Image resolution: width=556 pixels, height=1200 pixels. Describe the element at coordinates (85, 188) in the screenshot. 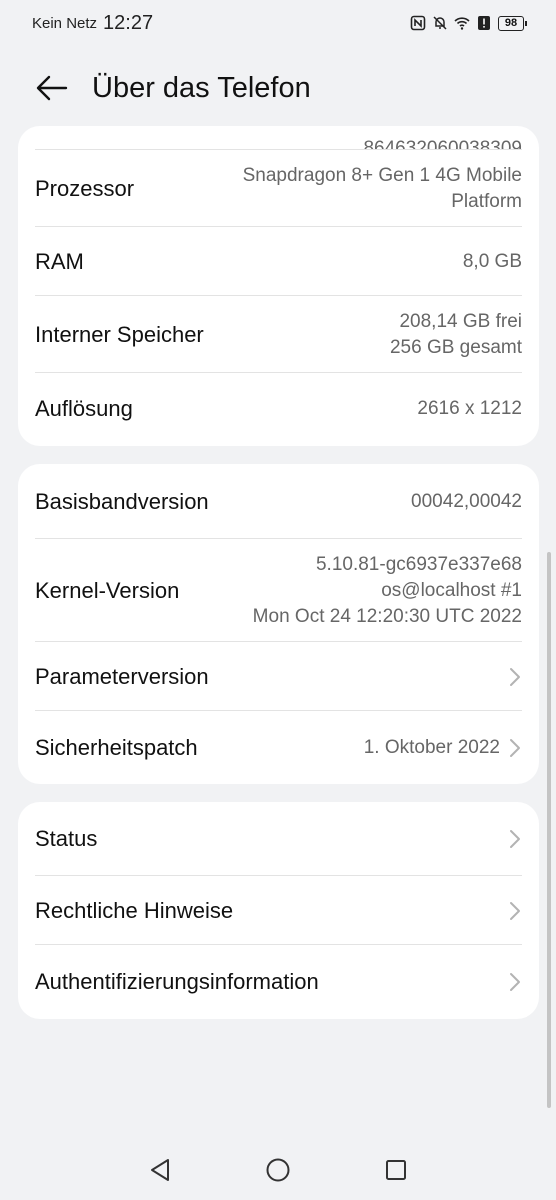

I see `processor-label: Prozessor` at that location.